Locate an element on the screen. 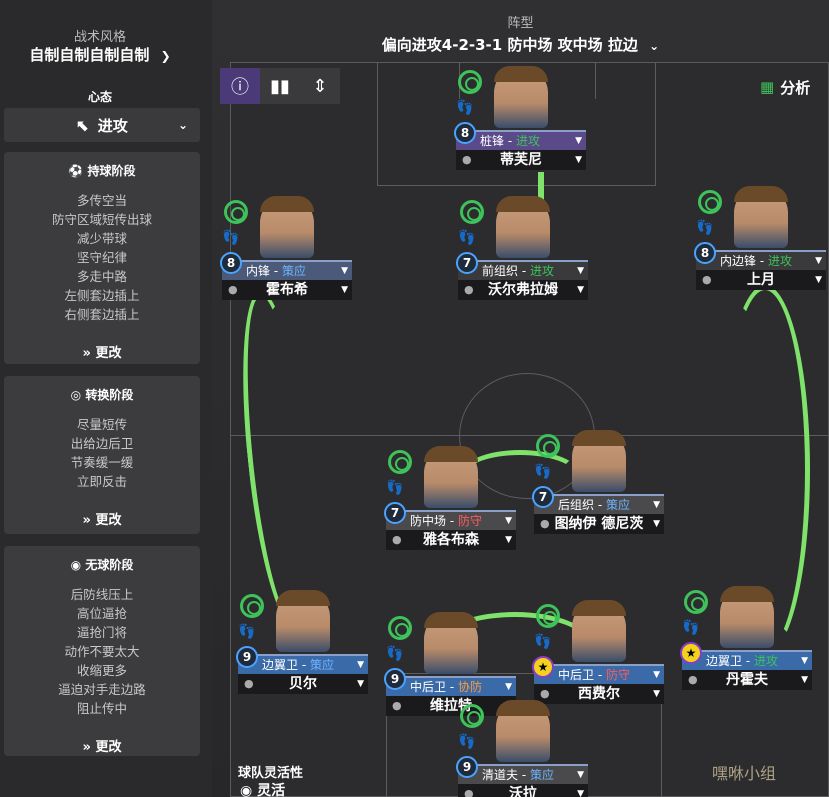 The width and height of the screenshot is (829, 797). player-name-selector: ● 雅各布森 ▼ is located at coordinates (451, 540).